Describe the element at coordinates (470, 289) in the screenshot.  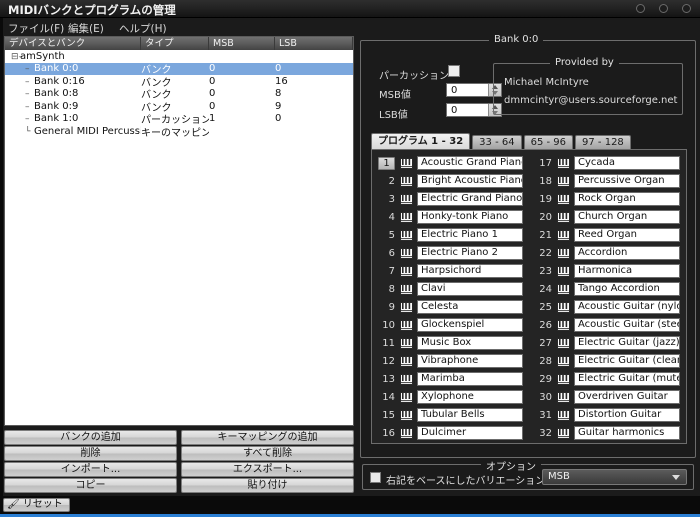
I see `program-name-field: Clavi` at that location.